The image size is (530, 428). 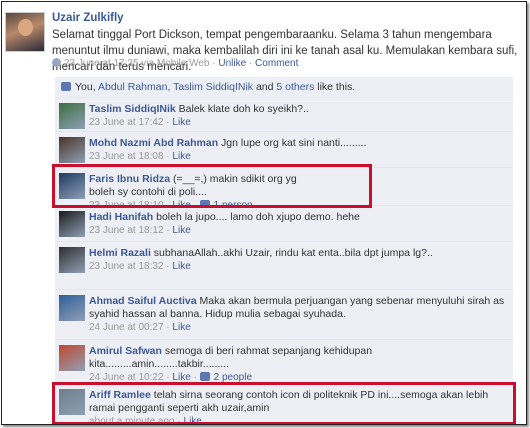 What do you see at coordinates (132, 109) in the screenshot?
I see `commenter-name: Taslim SiddiqINik` at bounding box center [132, 109].